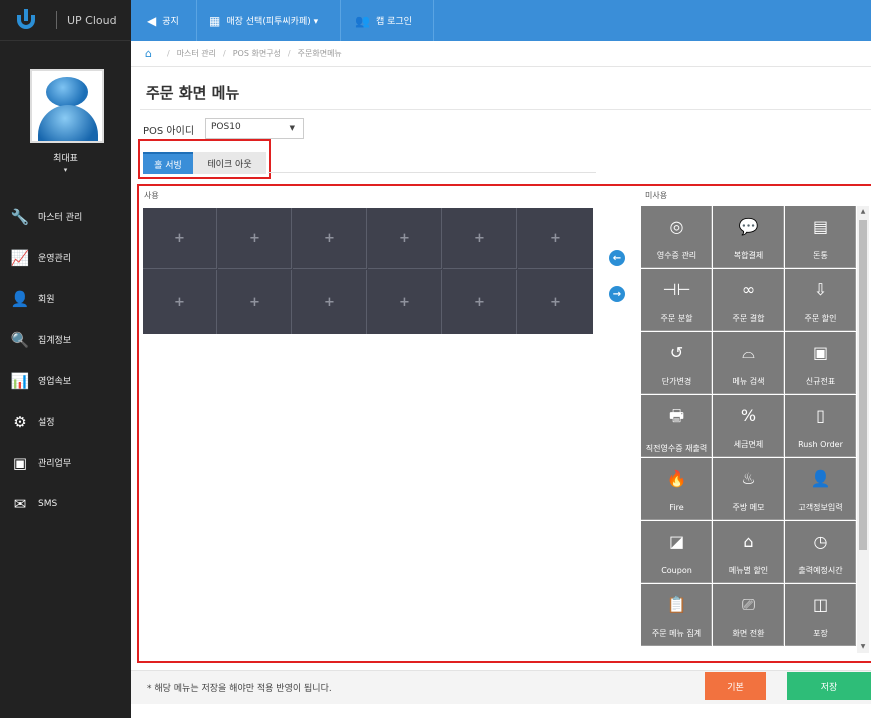 This screenshot has width=871, height=718. What do you see at coordinates (65, 421) in the screenshot?
I see `sidebar-item-settings: ⚙ 설정` at bounding box center [65, 421].